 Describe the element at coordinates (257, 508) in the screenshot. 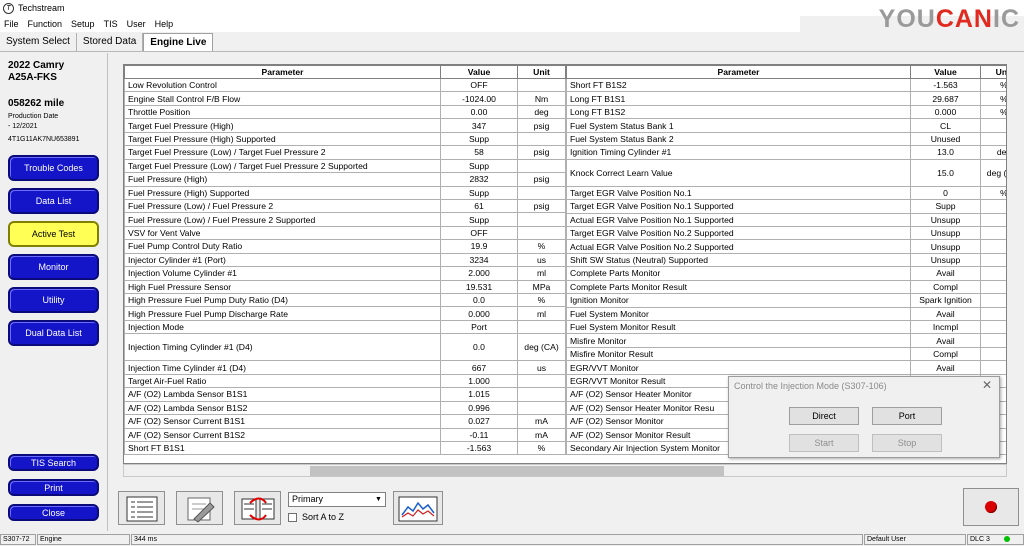

I see `swap-list-button` at that location.